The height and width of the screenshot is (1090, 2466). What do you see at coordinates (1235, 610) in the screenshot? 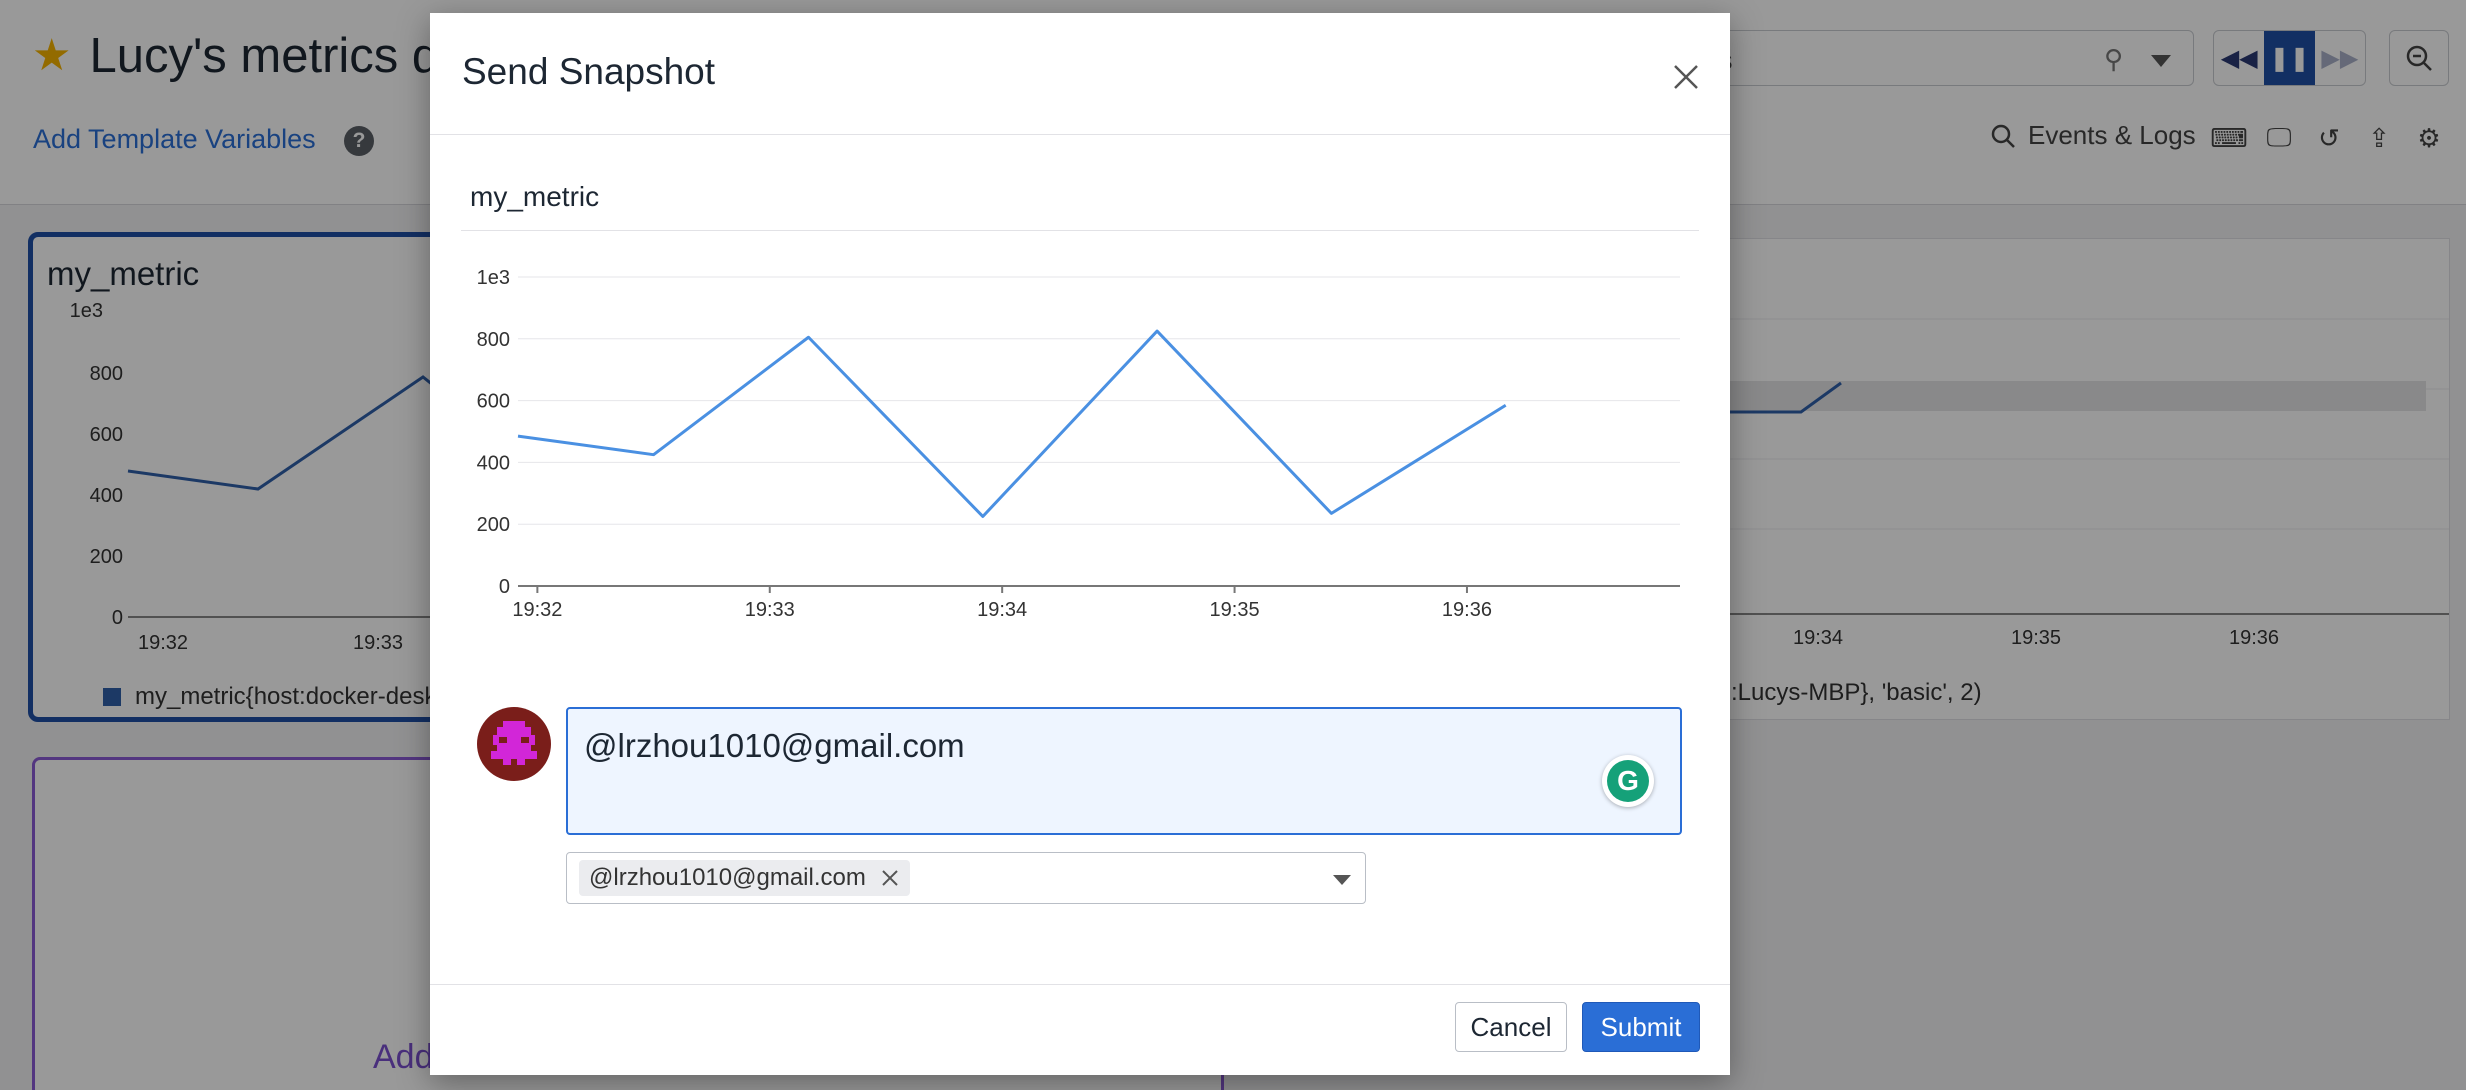
I see `x-tick-label: 19:35` at bounding box center [1235, 610].